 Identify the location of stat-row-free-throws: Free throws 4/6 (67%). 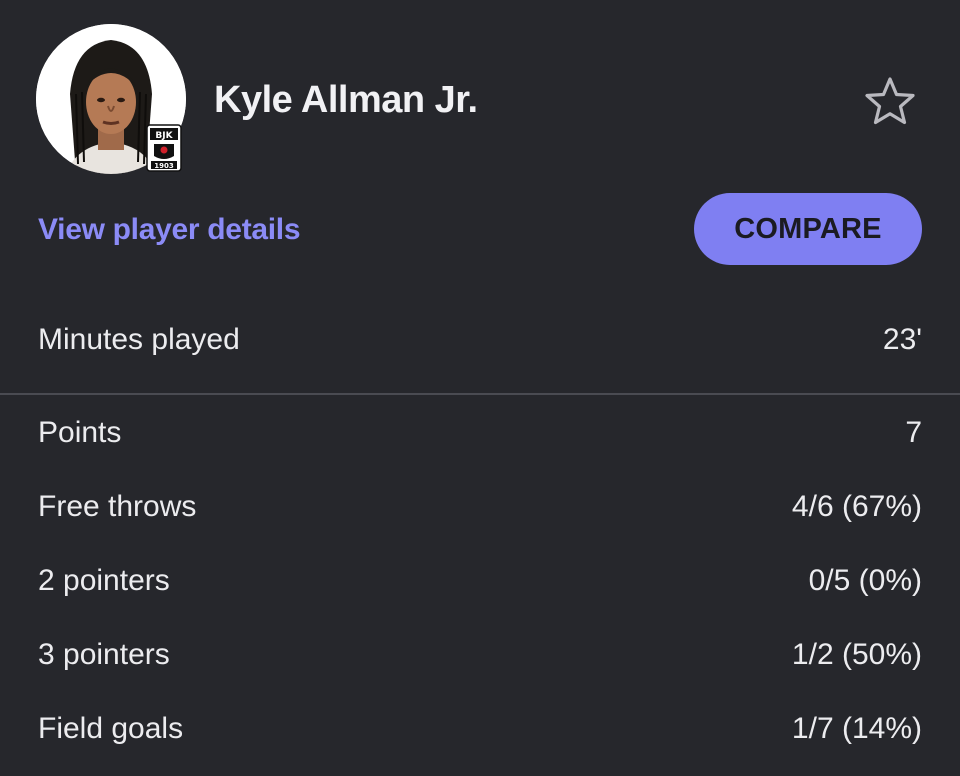
(480, 507).